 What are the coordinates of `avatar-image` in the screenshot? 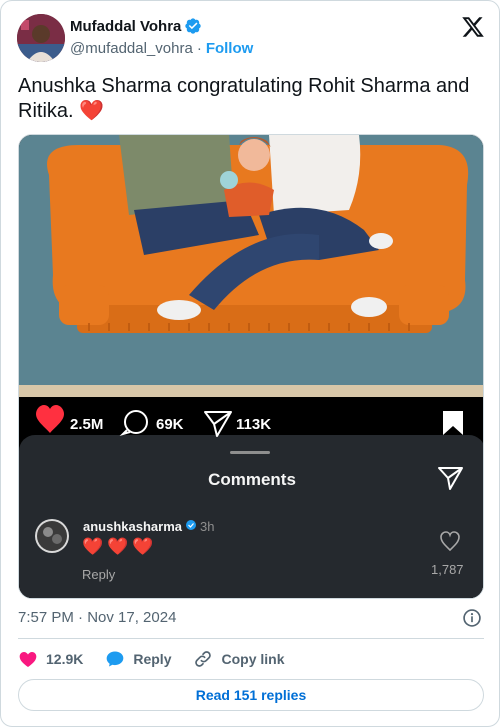 It's located at (41, 38).